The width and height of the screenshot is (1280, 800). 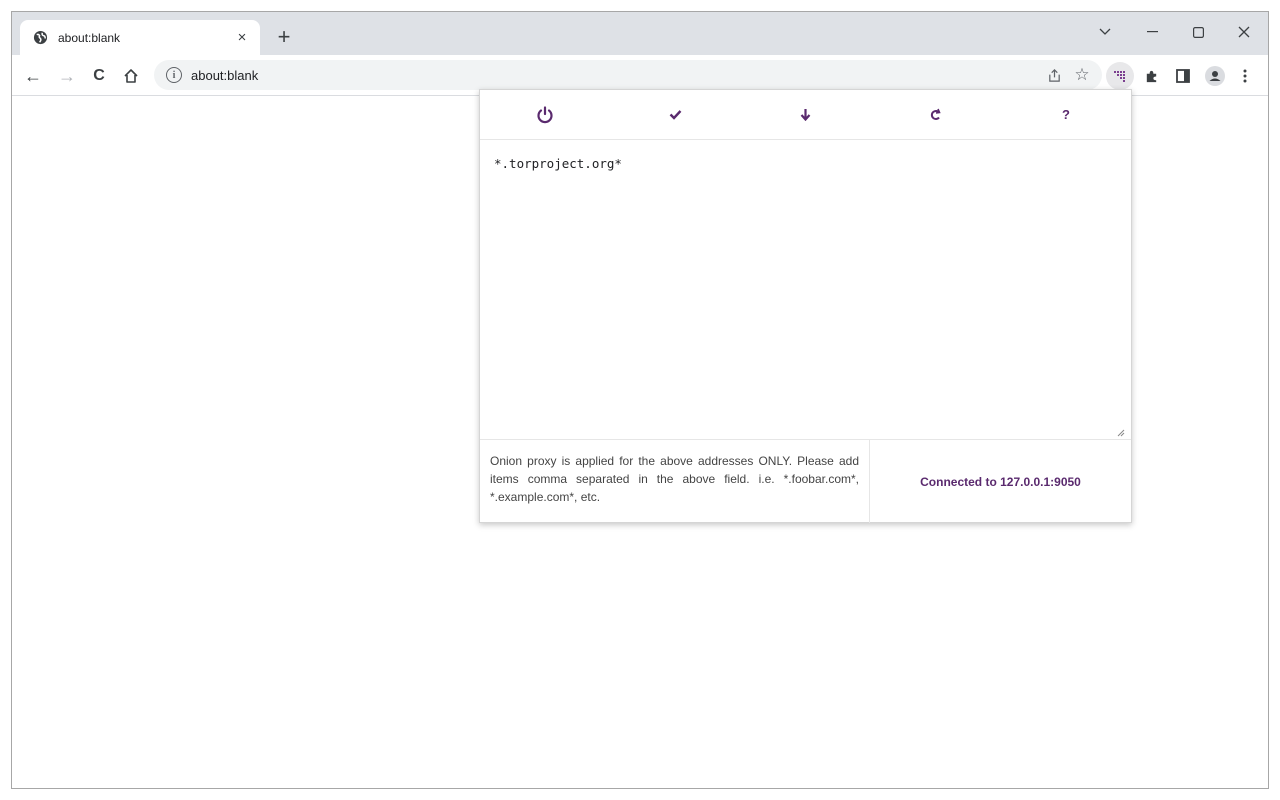 I want to click on menu-kebab-icon, so click(x=1245, y=76).